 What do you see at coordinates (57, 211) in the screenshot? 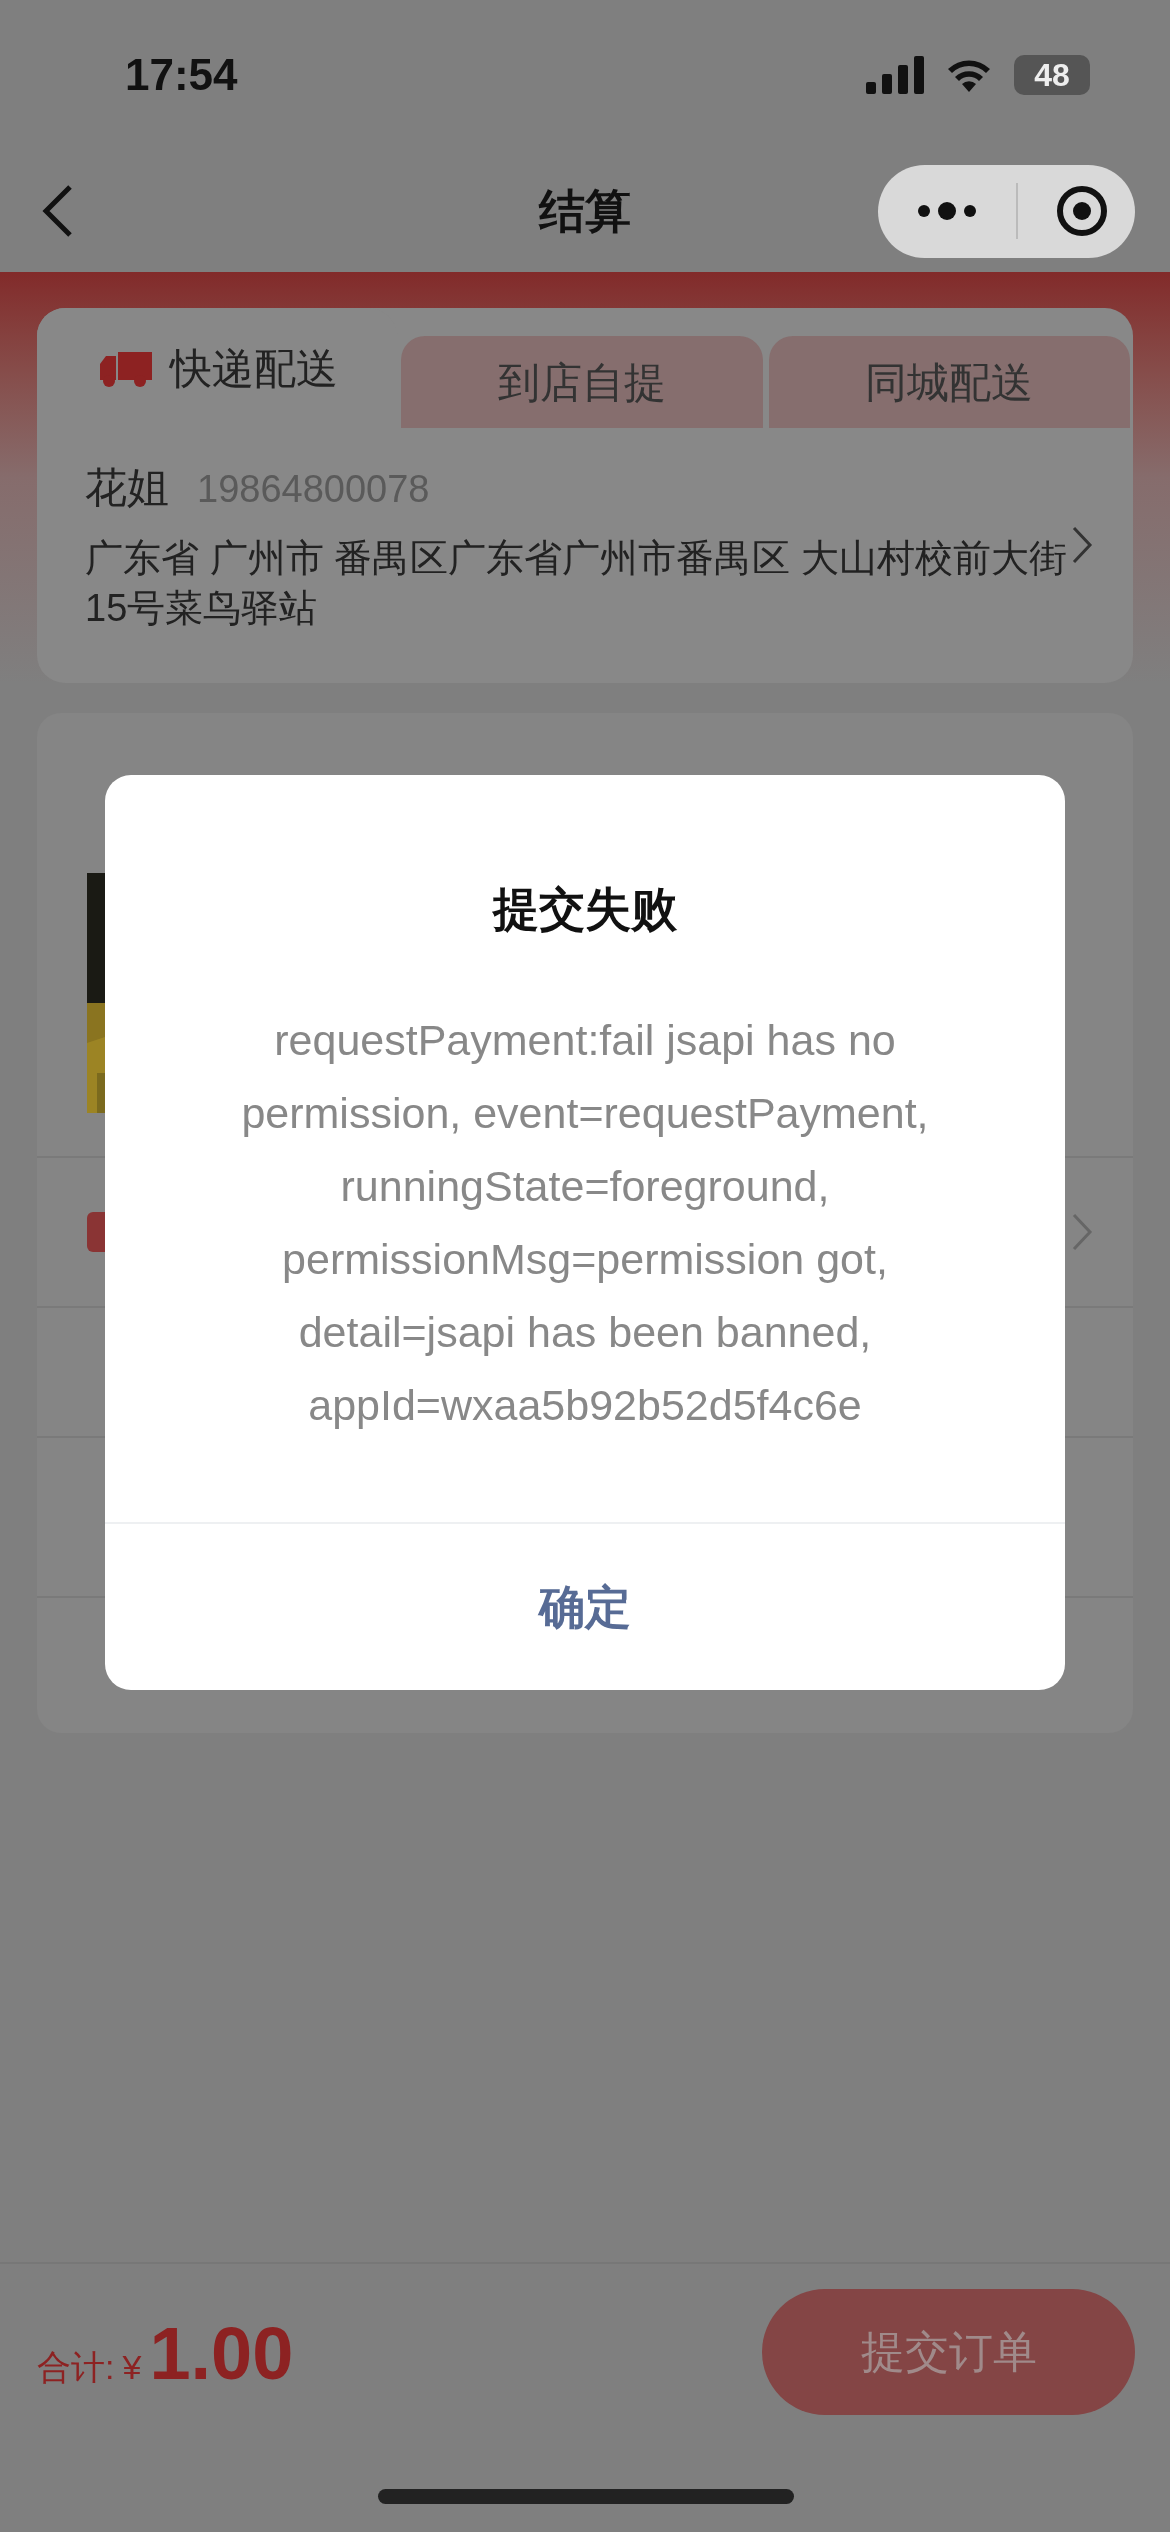
I see `back-icon` at bounding box center [57, 211].